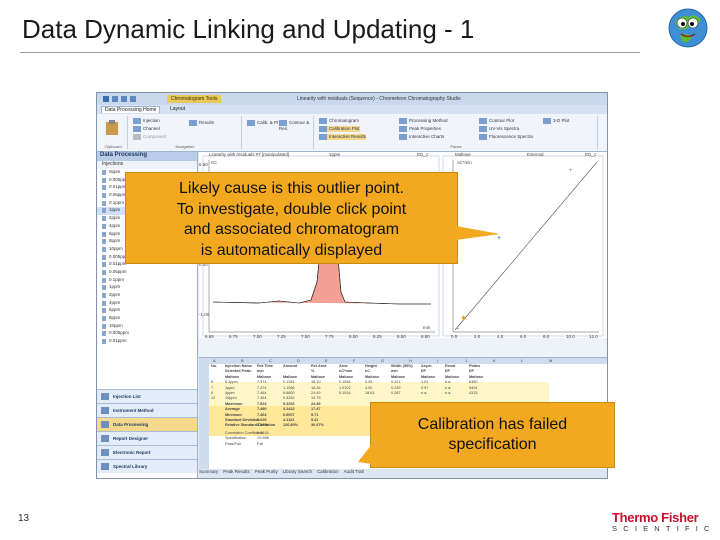 The height and width of the screenshot is (540, 720). I want to click on table-cell: 6.6800, so click(289, 393).